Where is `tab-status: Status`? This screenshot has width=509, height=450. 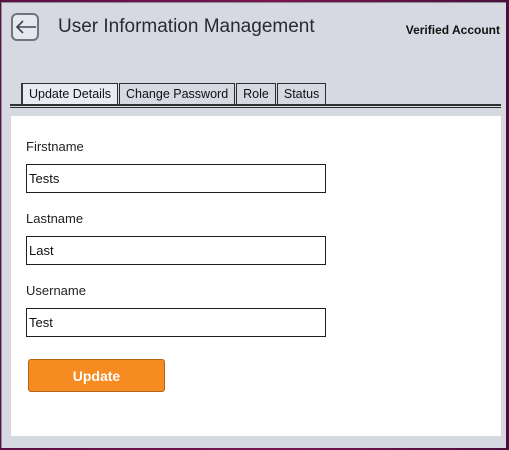
tab-status: Status is located at coordinates (301, 93).